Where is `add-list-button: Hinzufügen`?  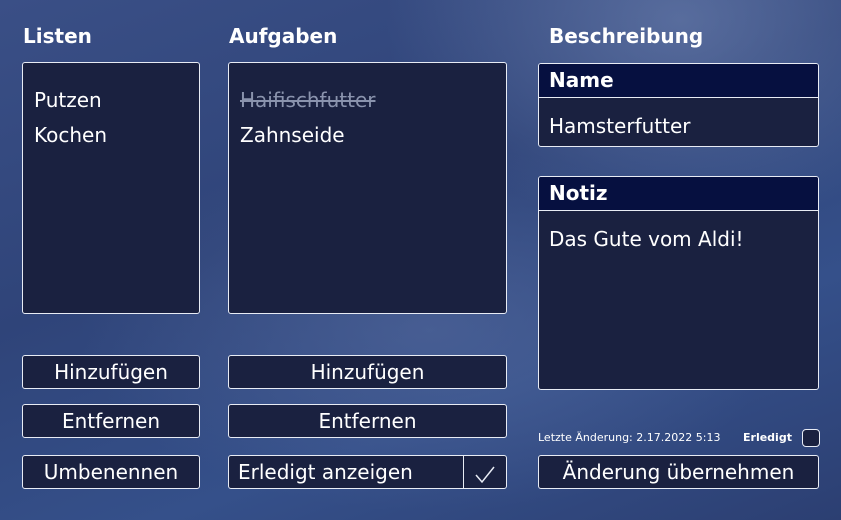
add-list-button: Hinzufügen is located at coordinates (111, 372).